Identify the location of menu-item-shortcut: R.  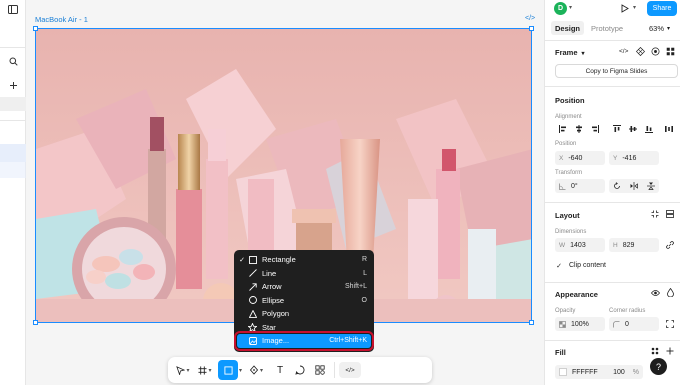
(364, 260).